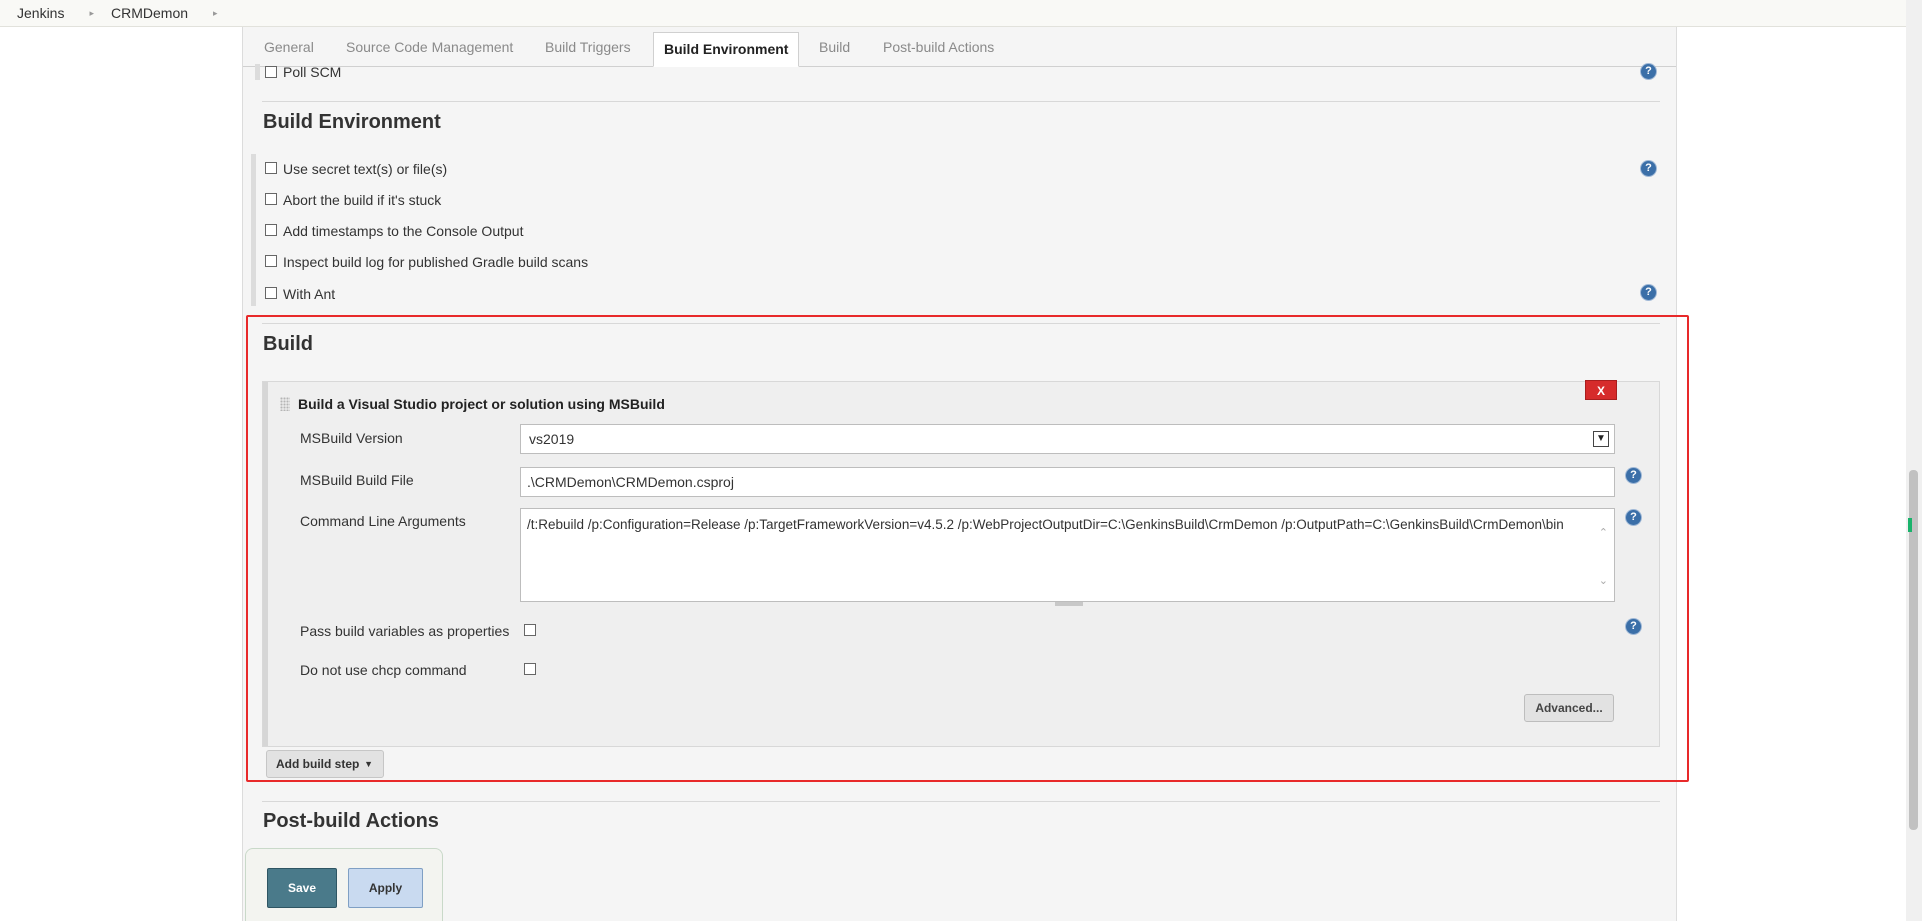 This screenshot has width=1922, height=921. Describe the element at coordinates (312, 72) in the screenshot. I see `poll-scm-label: Poll SCM` at that location.